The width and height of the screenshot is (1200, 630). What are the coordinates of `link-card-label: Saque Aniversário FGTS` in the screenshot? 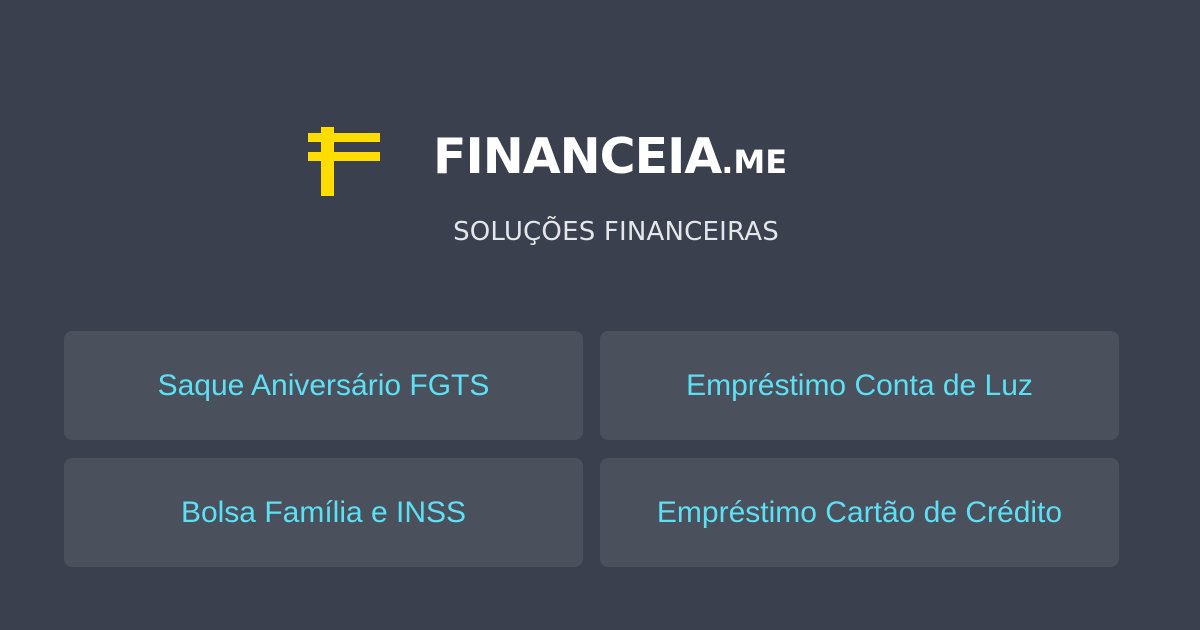 It's located at (323, 385).